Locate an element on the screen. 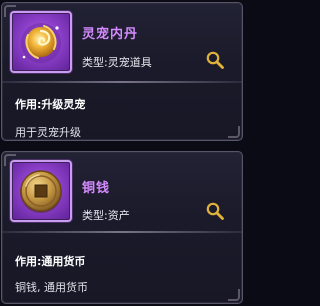  item-name: 灵宠内丹 is located at coordinates (110, 34).